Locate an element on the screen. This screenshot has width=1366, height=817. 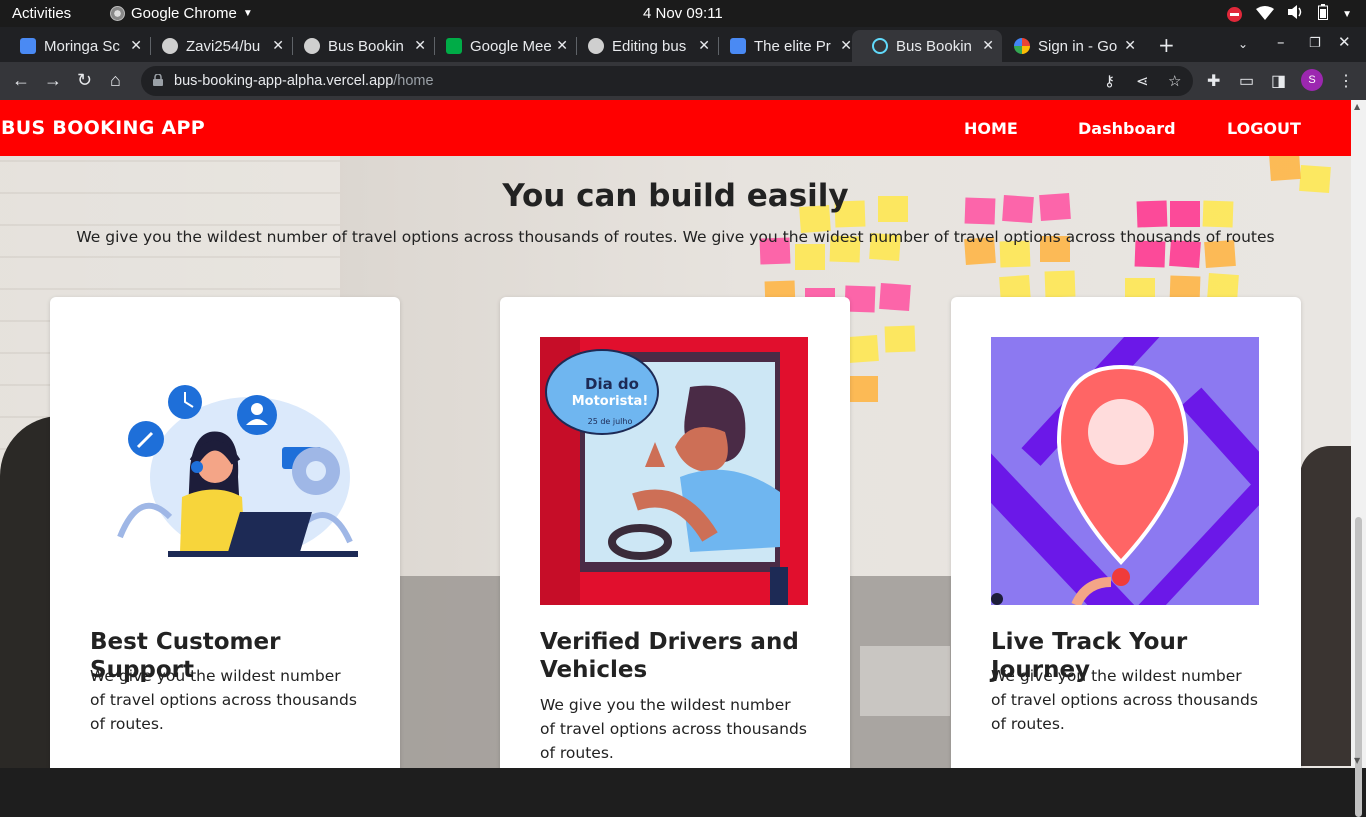
profile-avatar: S is located at coordinates (1312, 80).